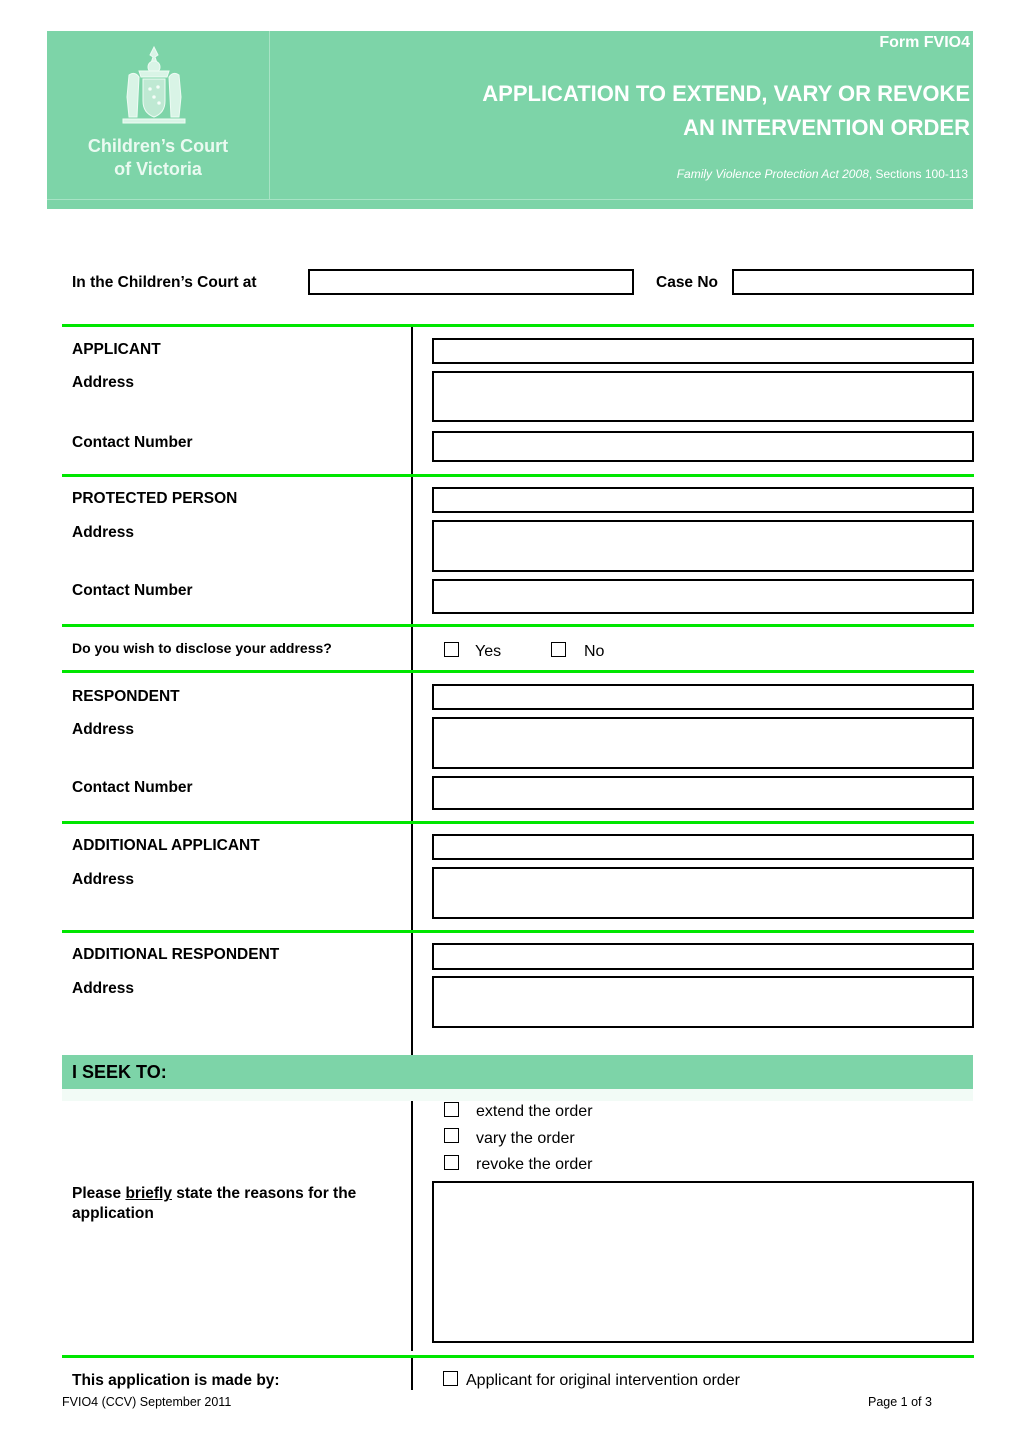  Describe the element at coordinates (451, 1135) in the screenshot. I see `vary-order-checkbox` at that location.